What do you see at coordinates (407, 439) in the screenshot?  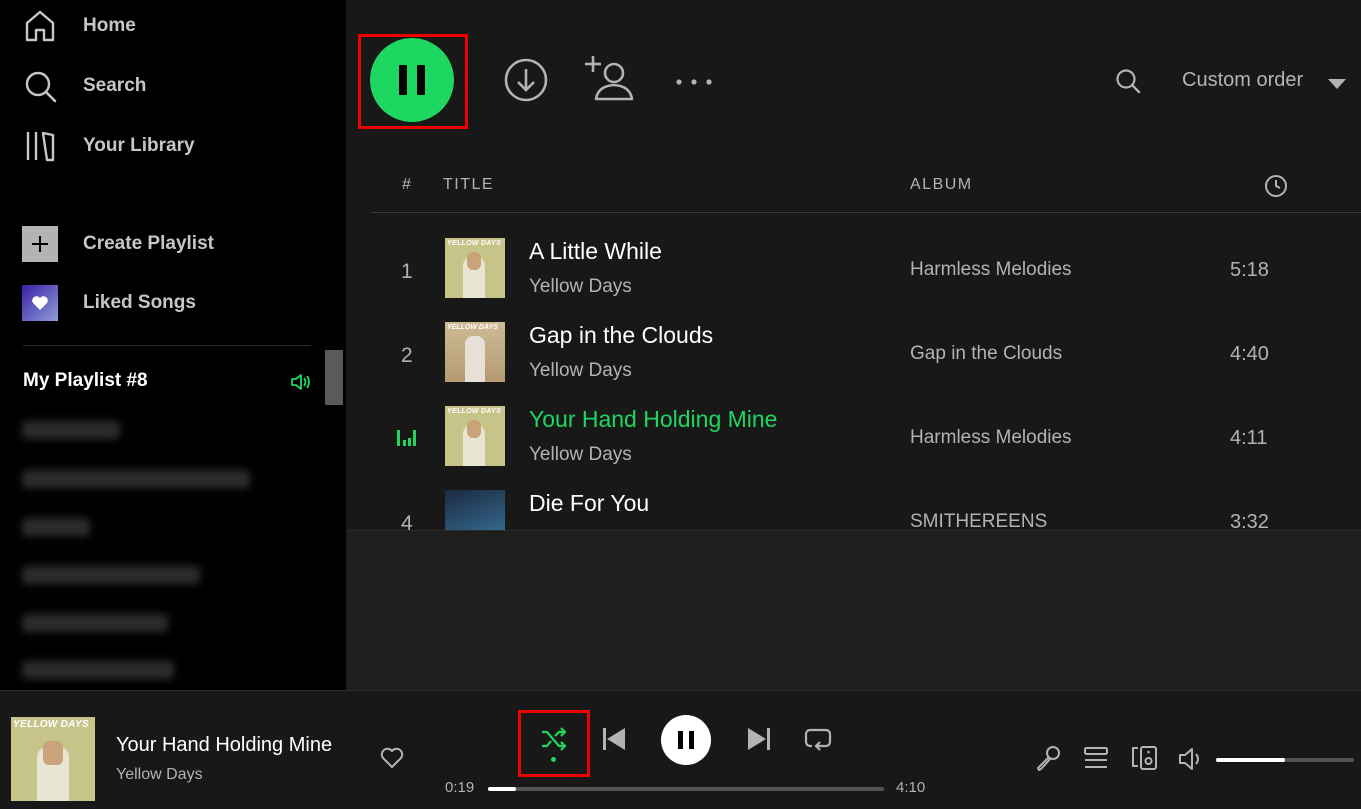 I see `equalizer-icon` at bounding box center [407, 439].